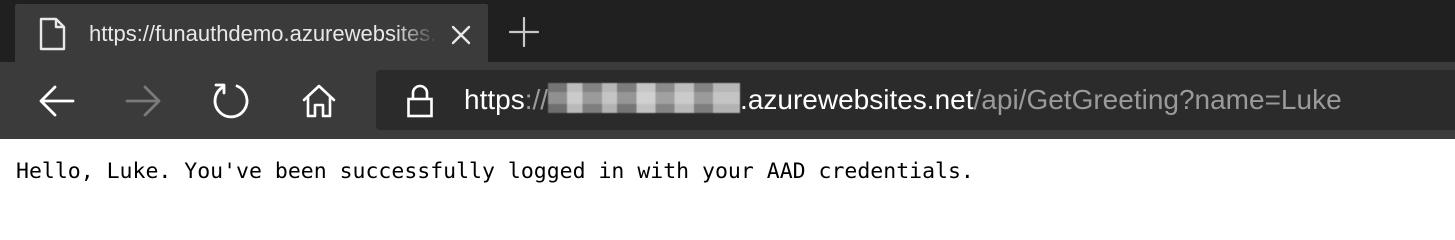  Describe the element at coordinates (319, 101) in the screenshot. I see `home-icon` at that location.